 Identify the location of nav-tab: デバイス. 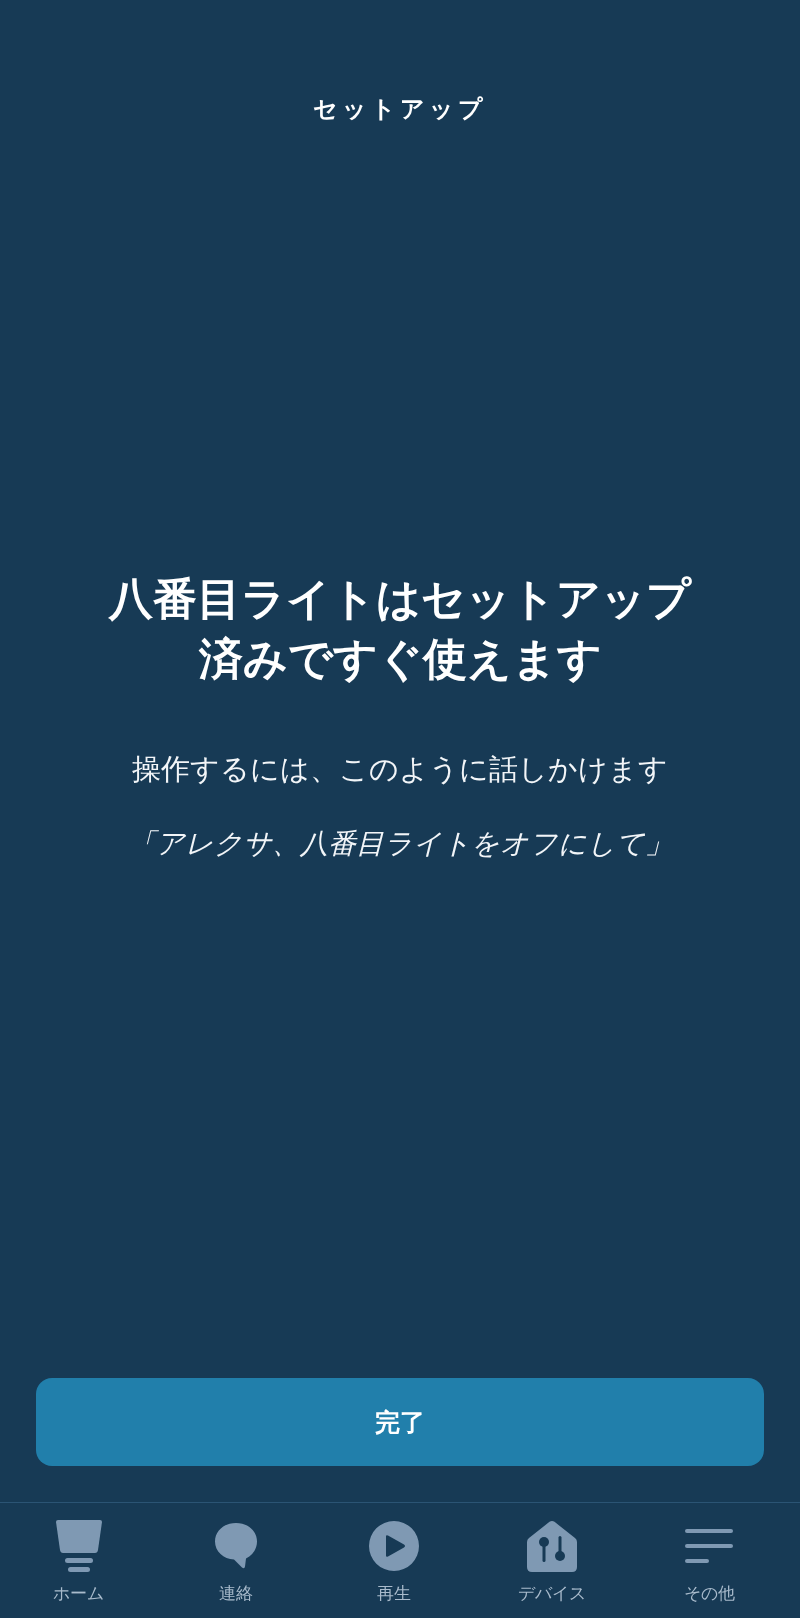
(551, 1560).